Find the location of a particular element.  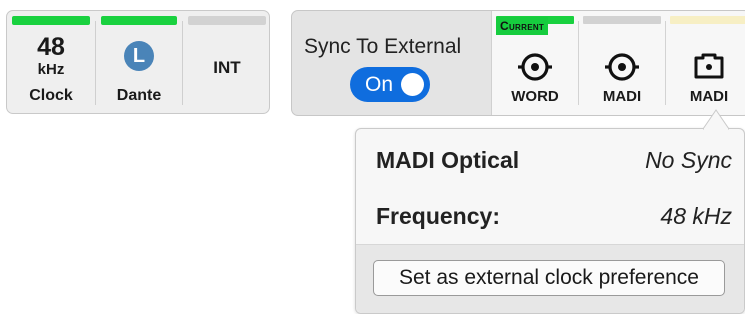

dante-cell: L Dante is located at coordinates (139, 62).